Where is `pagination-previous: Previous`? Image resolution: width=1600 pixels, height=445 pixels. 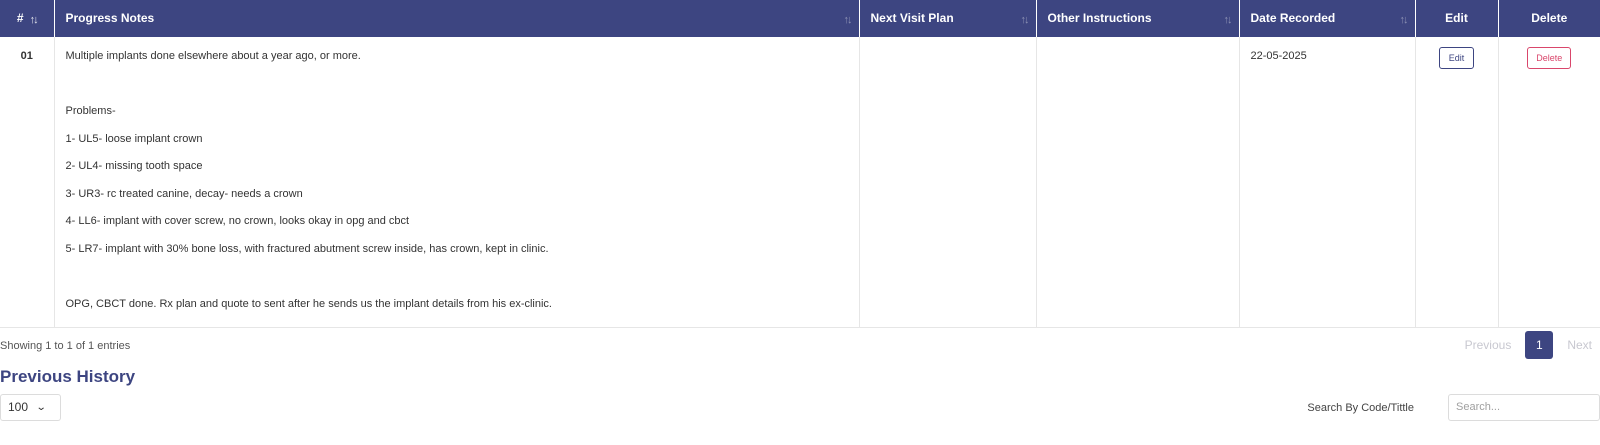
pagination-previous: Previous is located at coordinates (1488, 345).